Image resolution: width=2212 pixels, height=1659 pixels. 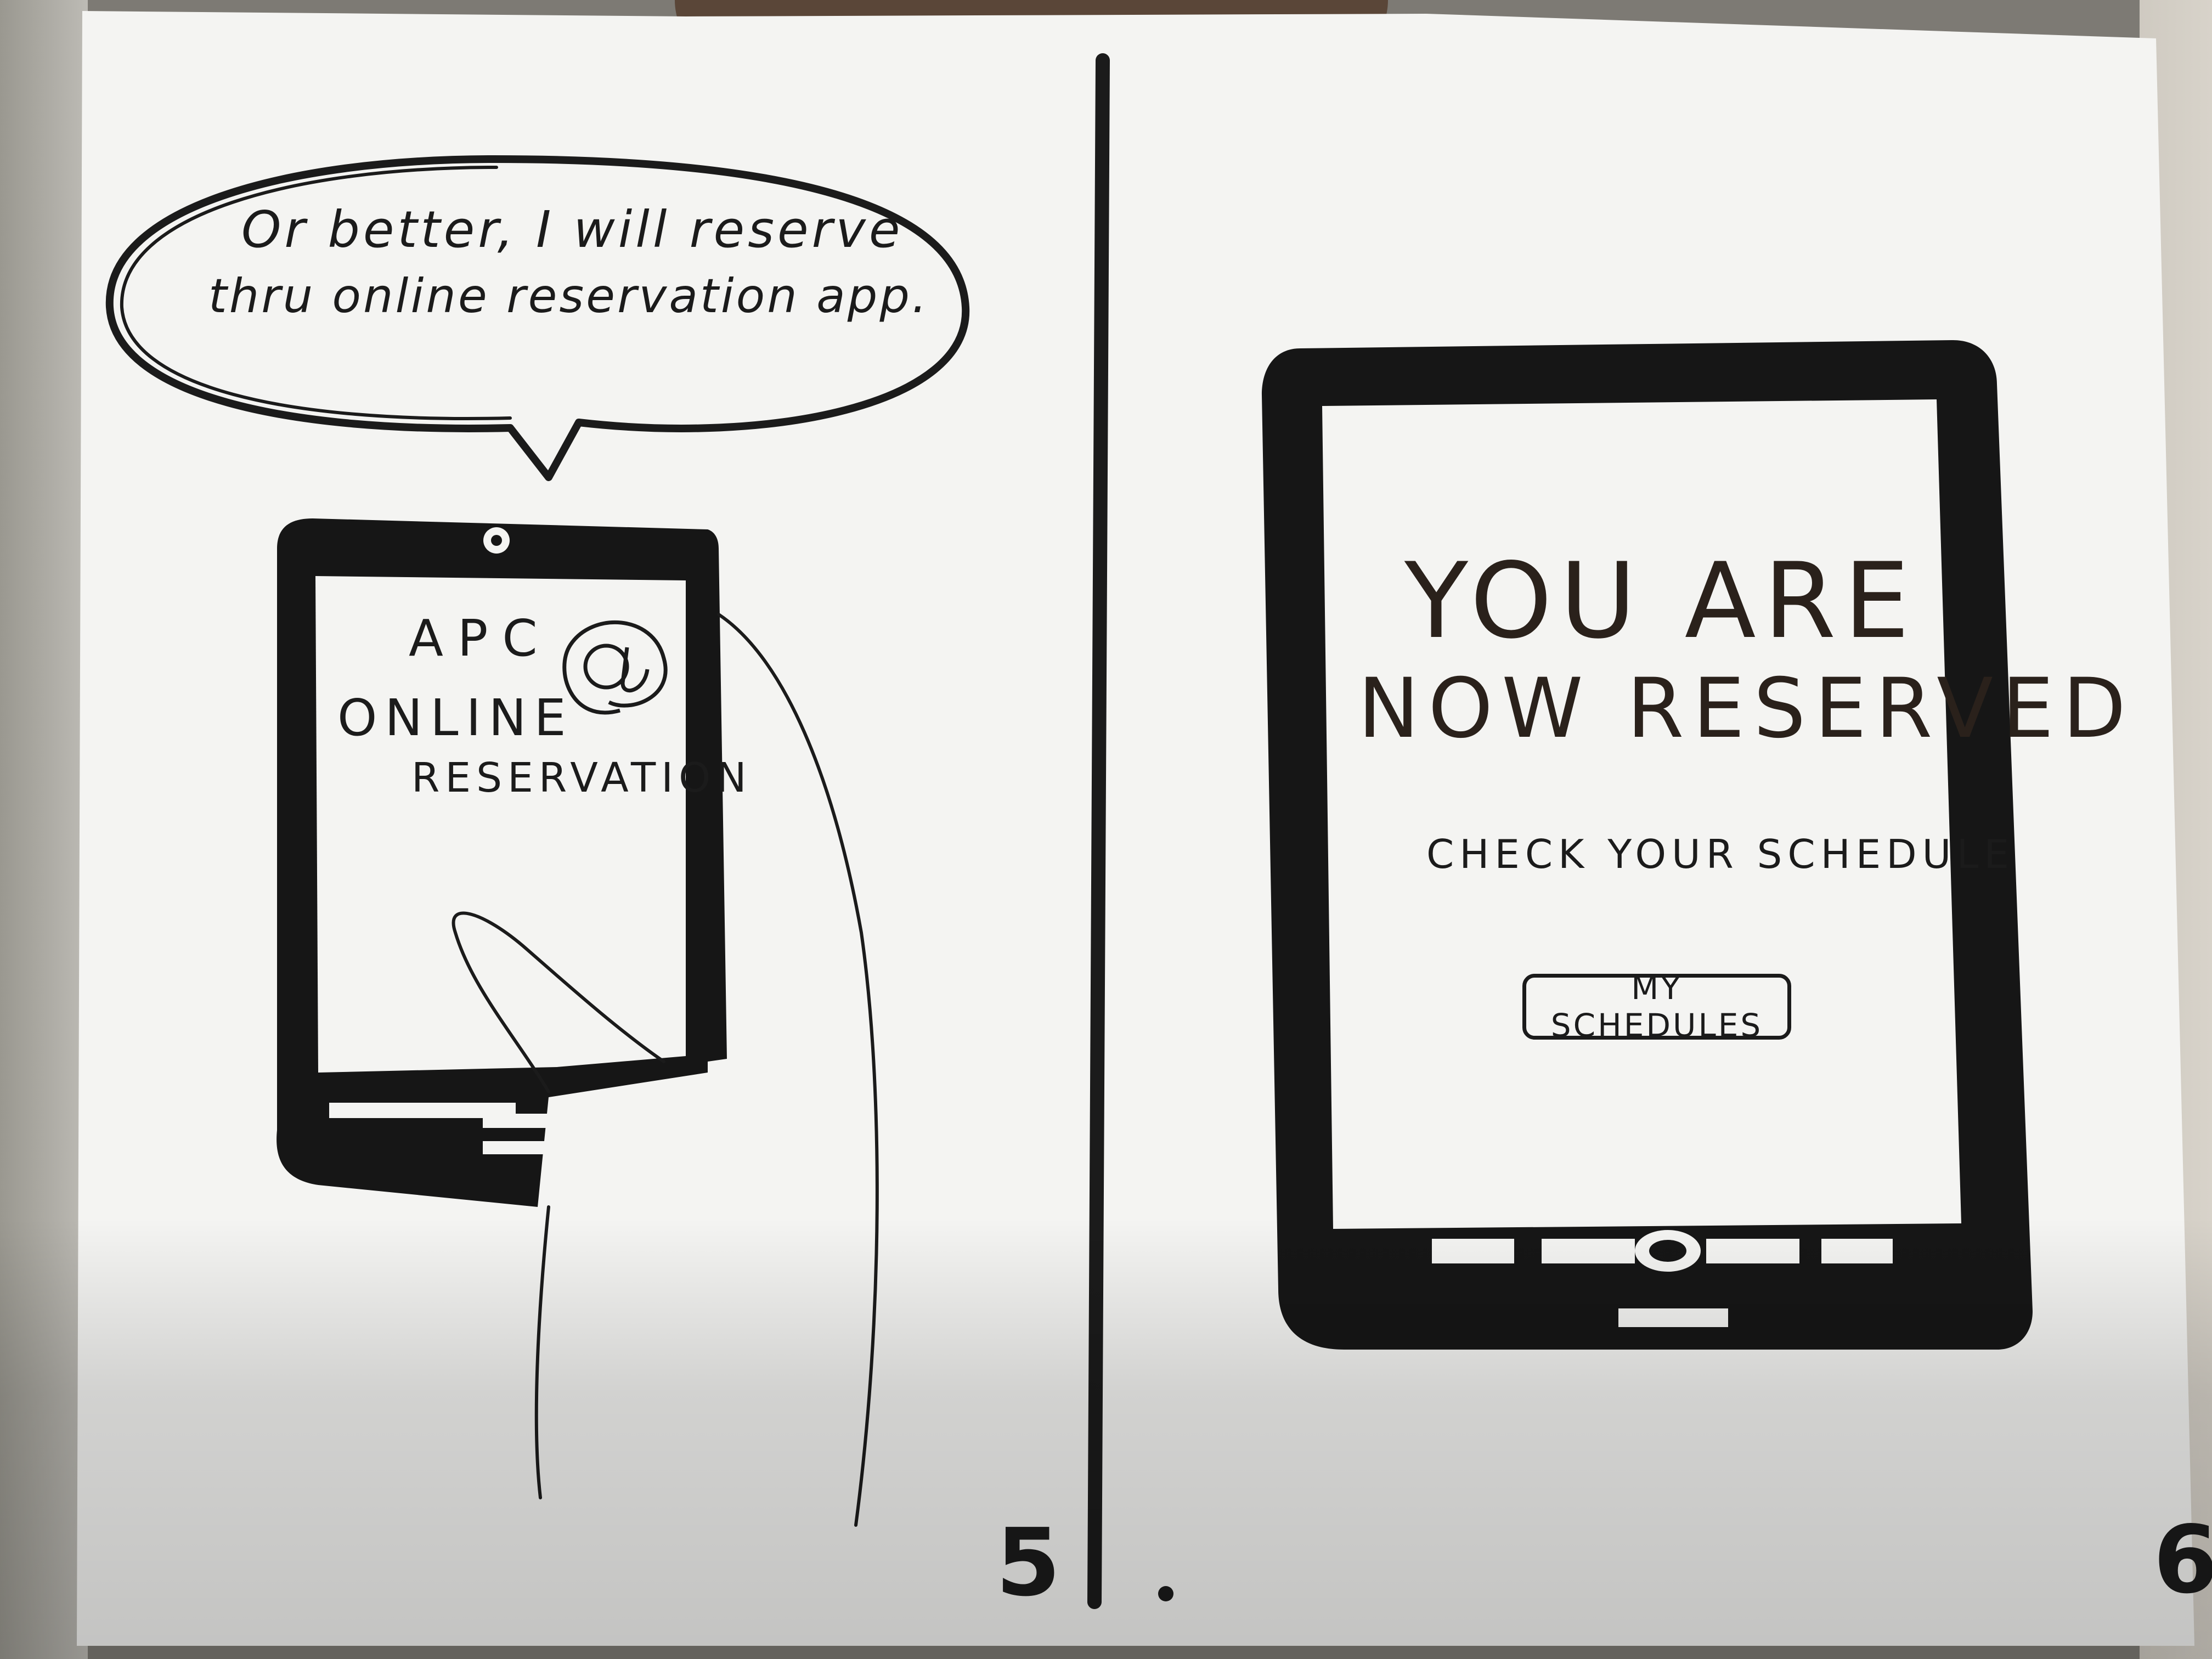 What do you see at coordinates (1028, 1563) in the screenshot?
I see `page-number-left: 5` at bounding box center [1028, 1563].